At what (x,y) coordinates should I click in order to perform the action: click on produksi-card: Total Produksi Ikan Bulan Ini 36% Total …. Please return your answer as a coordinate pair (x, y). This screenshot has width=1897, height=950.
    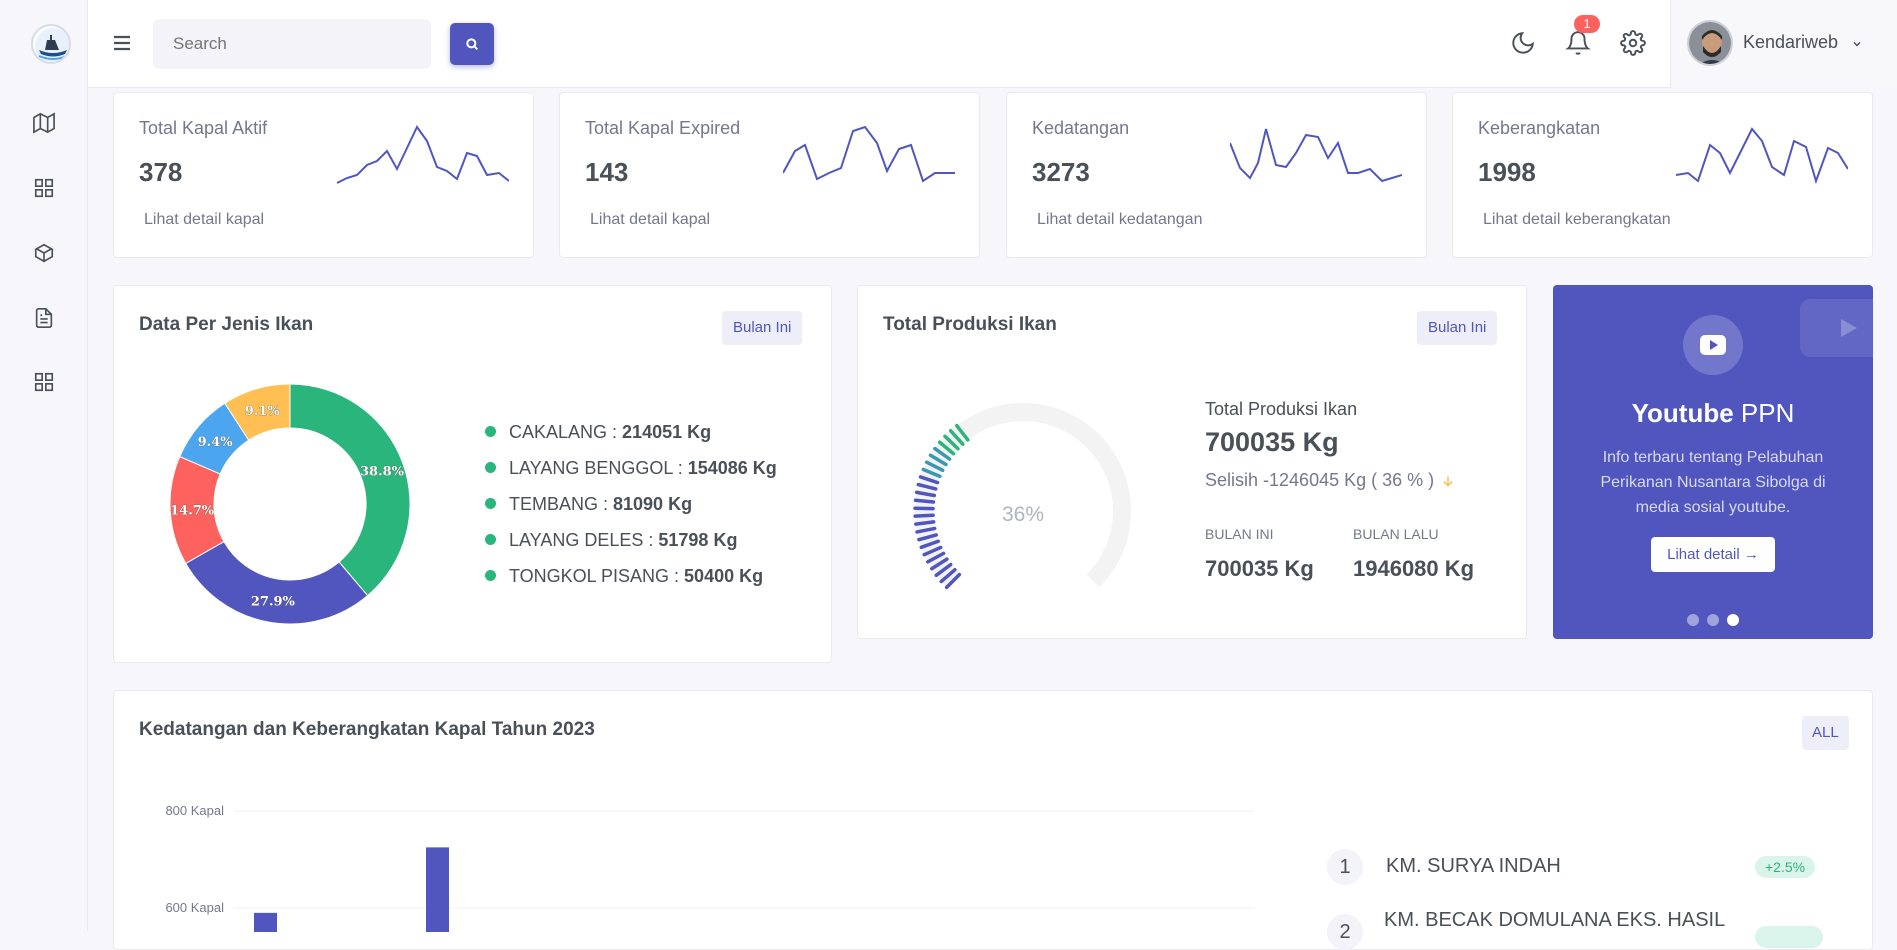
    Looking at the image, I should click on (1192, 462).